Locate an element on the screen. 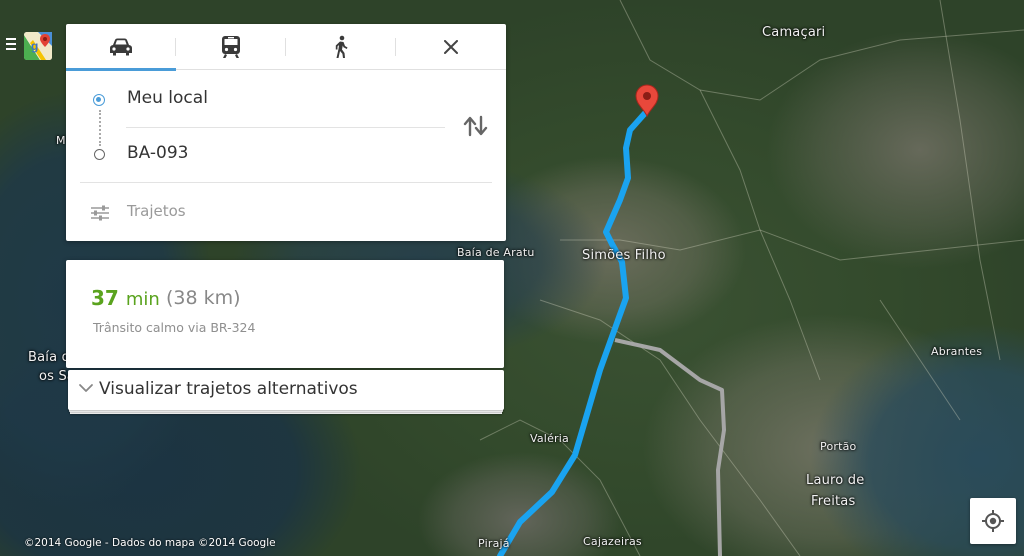 The height and width of the screenshot is (556, 1024). swap-icon is located at coordinates (476, 126).